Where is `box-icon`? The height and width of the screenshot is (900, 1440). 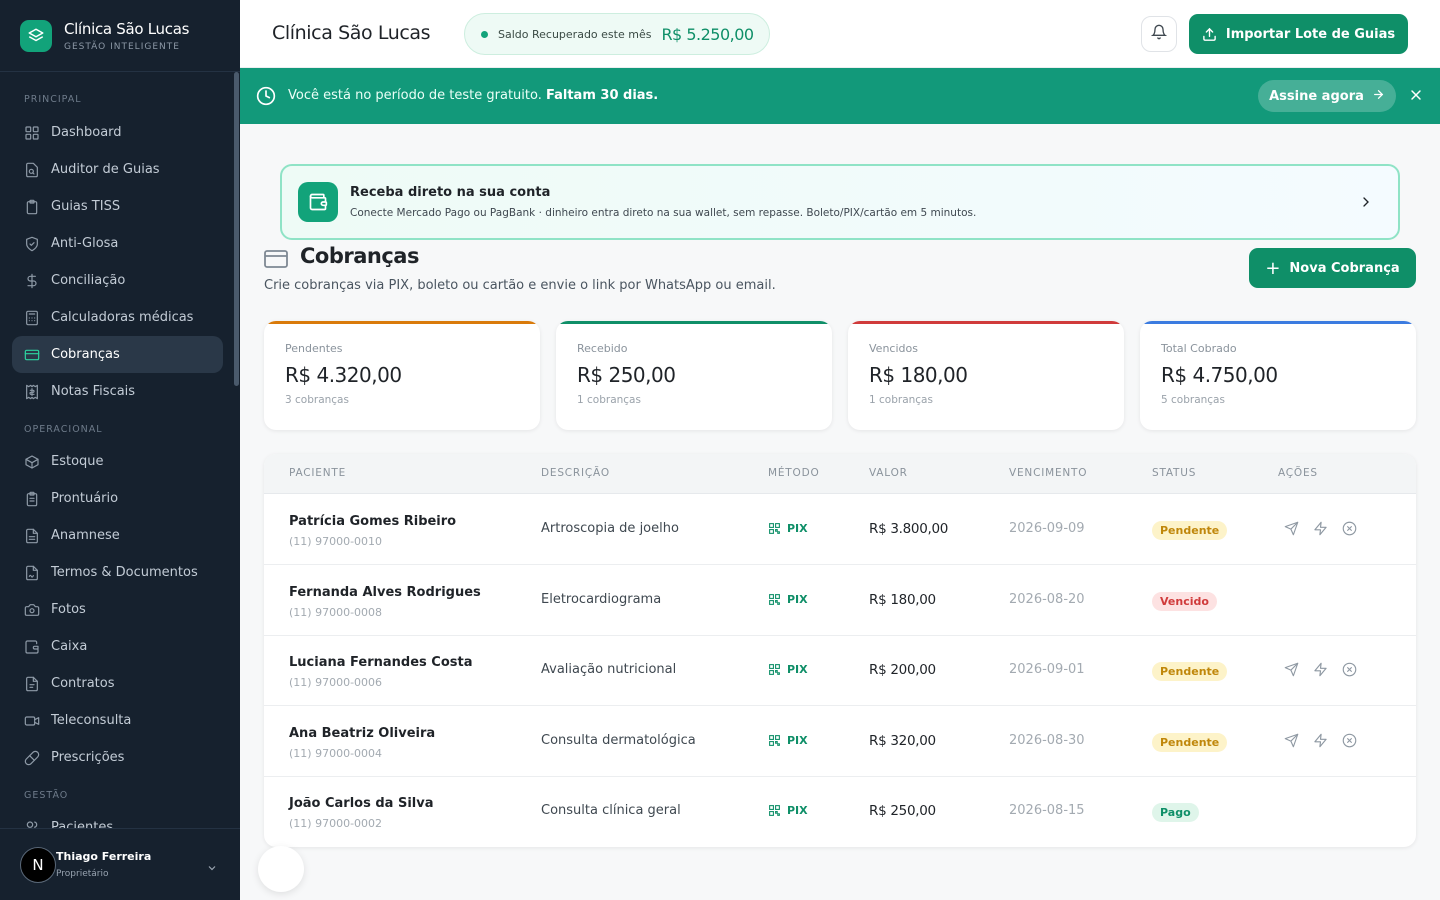 box-icon is located at coordinates (32, 462).